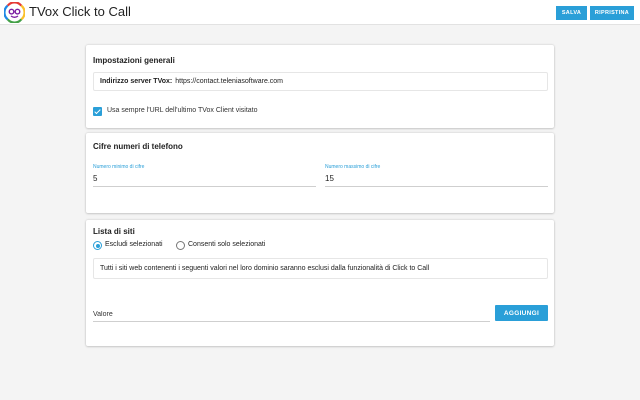 This screenshot has height=400, width=640. What do you see at coordinates (134, 60) in the screenshot?
I see `general-settings-title: Impostazioni generali` at bounding box center [134, 60].